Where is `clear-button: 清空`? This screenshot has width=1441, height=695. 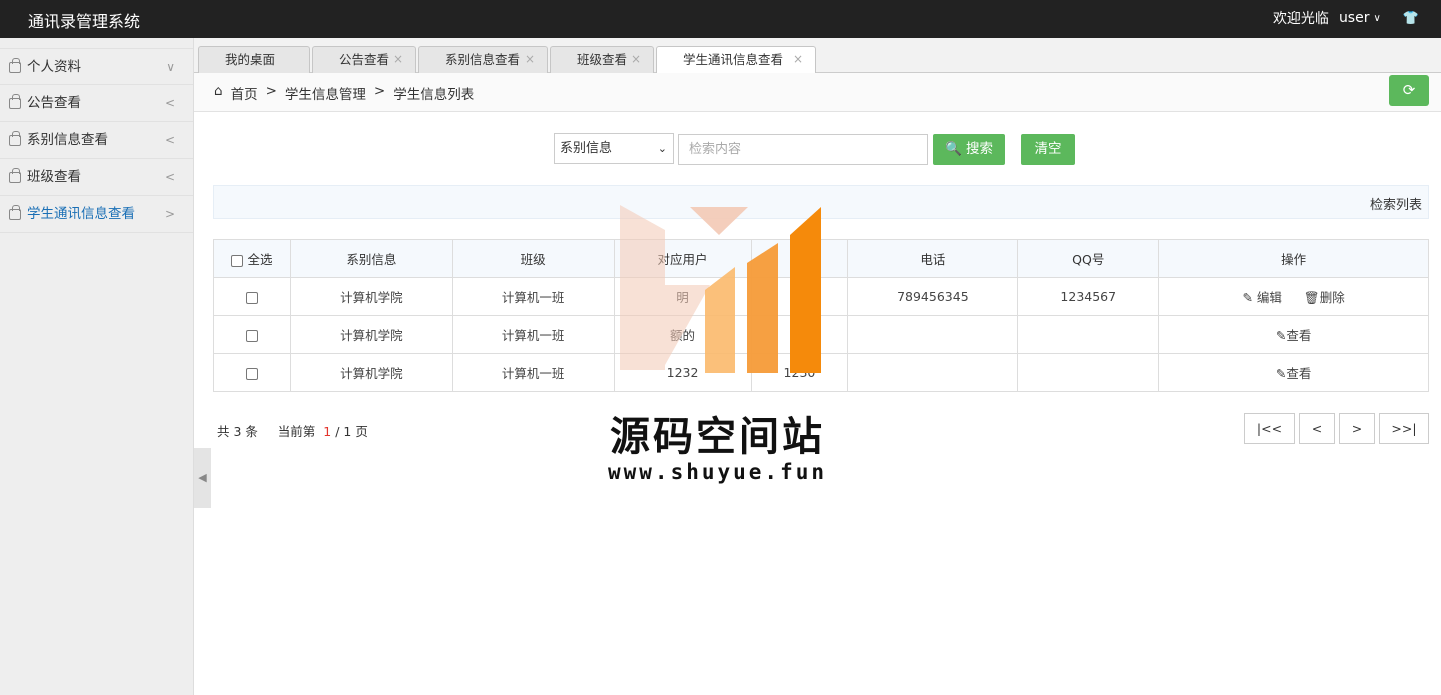 clear-button: 清空 is located at coordinates (1048, 149).